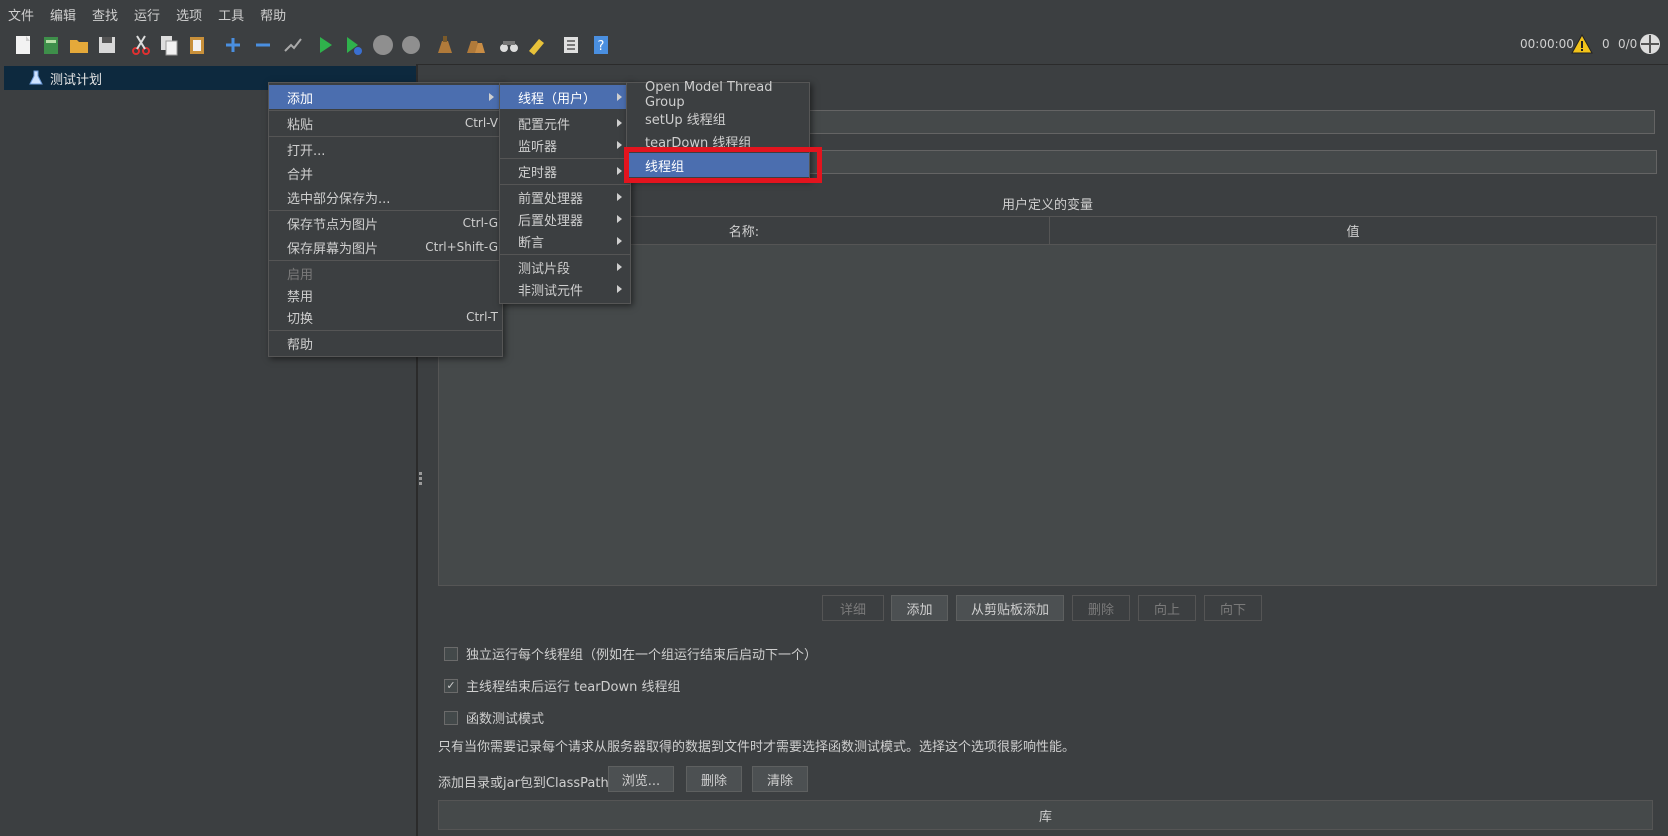 The image size is (1668, 836). Describe the element at coordinates (834, 46) in the screenshot. I see `toolbar: ?` at that location.